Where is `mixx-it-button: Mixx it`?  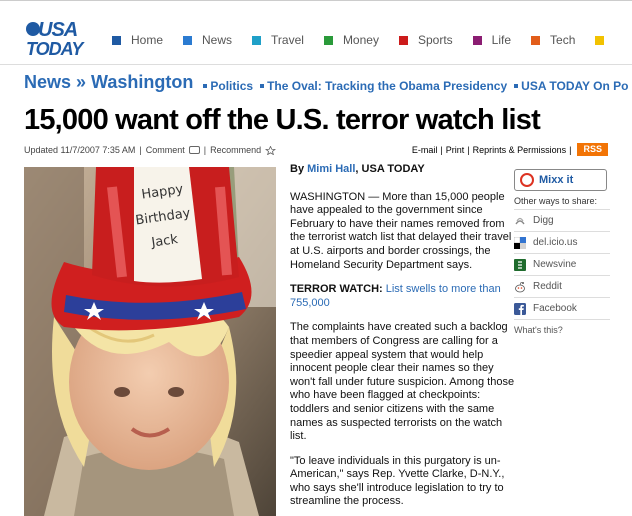
mixx-it-button: Mixx it is located at coordinates (560, 180).